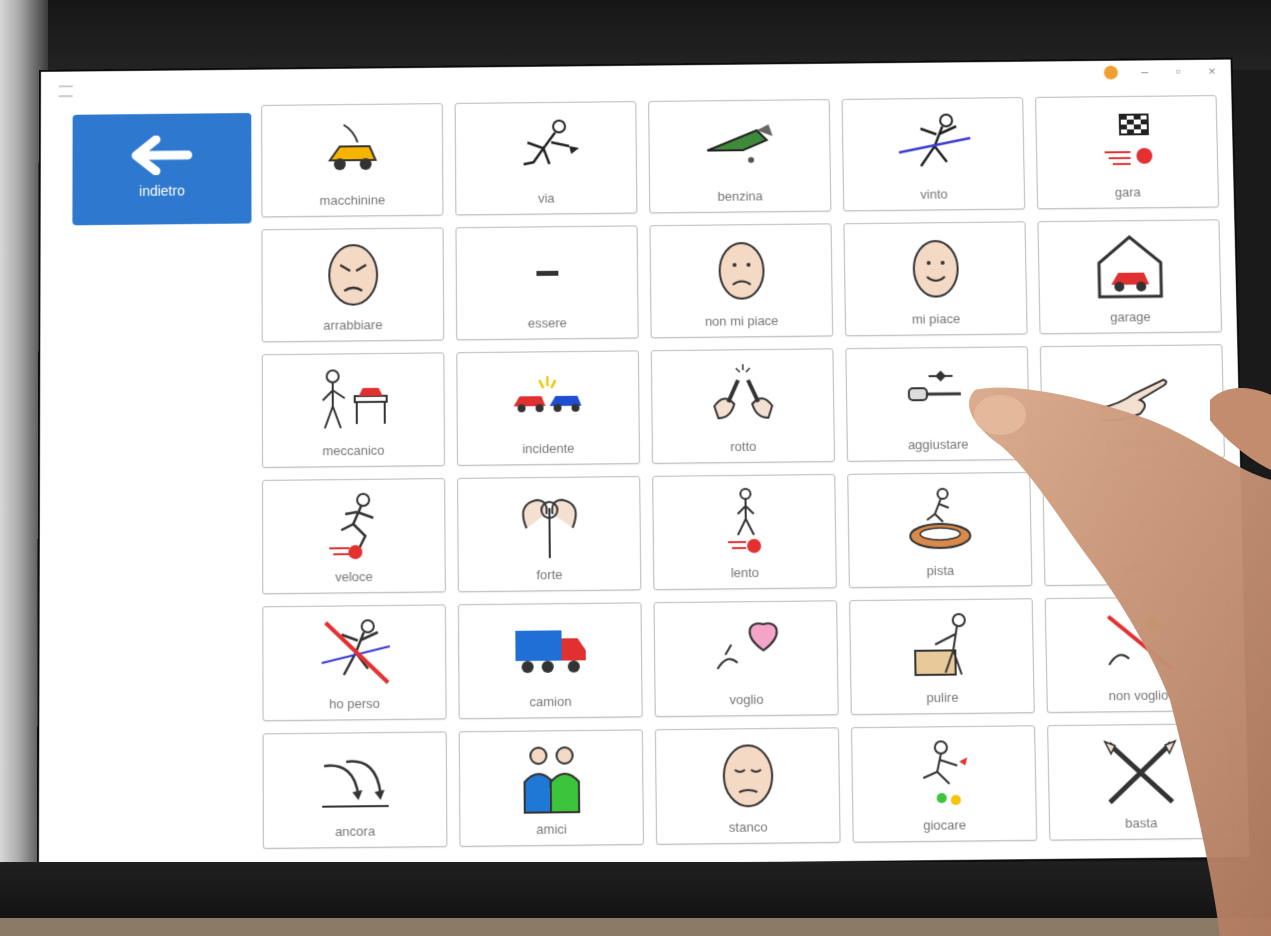 Image resolution: width=1271 pixels, height=936 pixels. I want to click on close-button: ×, so click(1212, 71).